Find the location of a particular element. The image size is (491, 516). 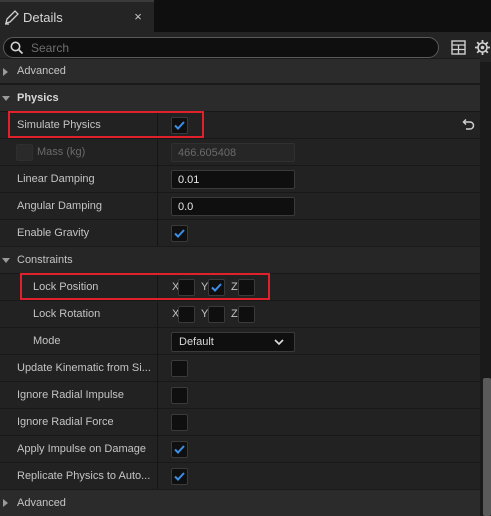

property-label: Angular Damping is located at coordinates (59, 206).